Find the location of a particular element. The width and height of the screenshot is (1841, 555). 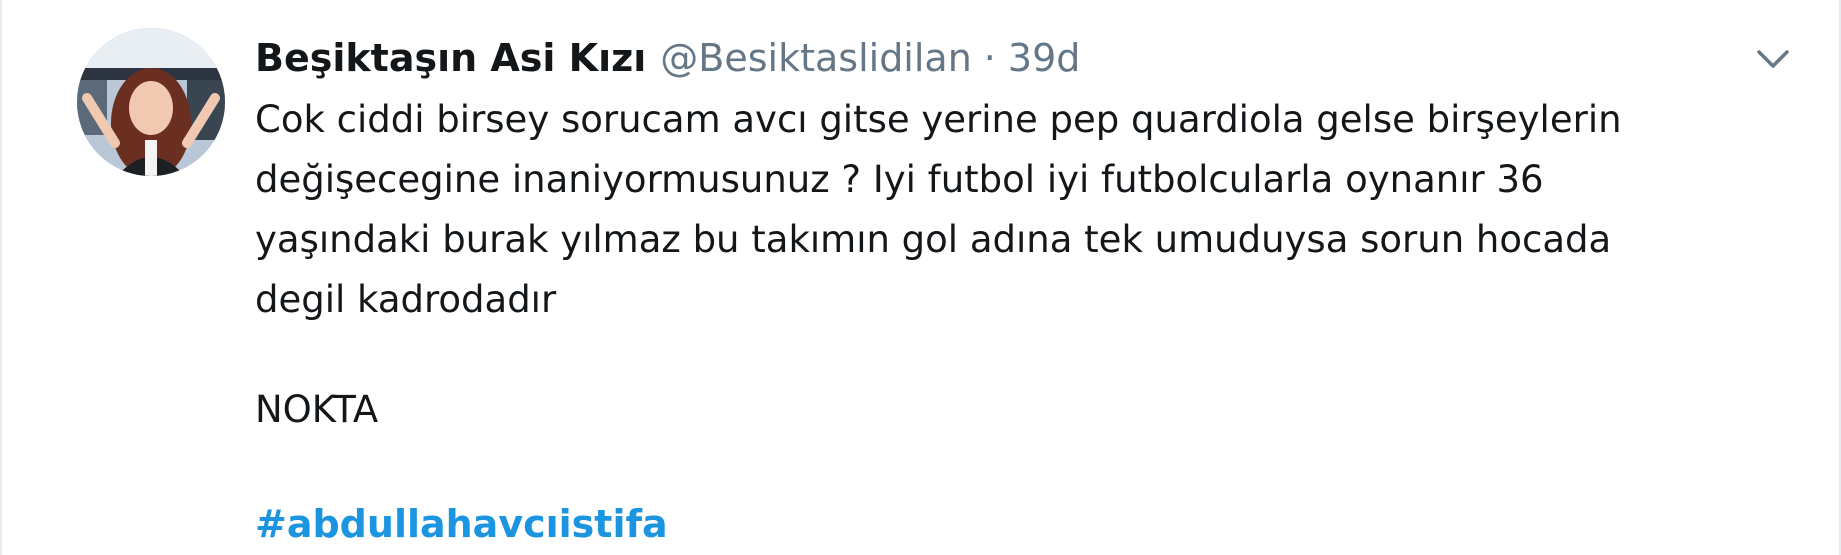

hashtag-link: #abdullahavcıistifa is located at coordinates (461, 524).